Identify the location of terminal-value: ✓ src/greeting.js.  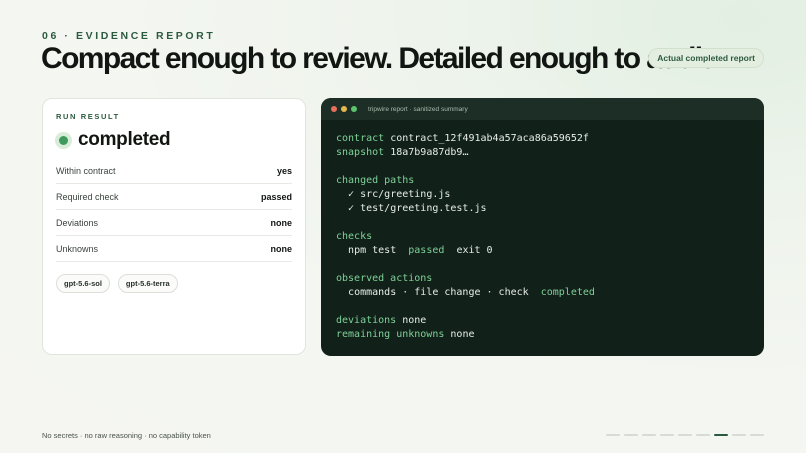
(399, 194).